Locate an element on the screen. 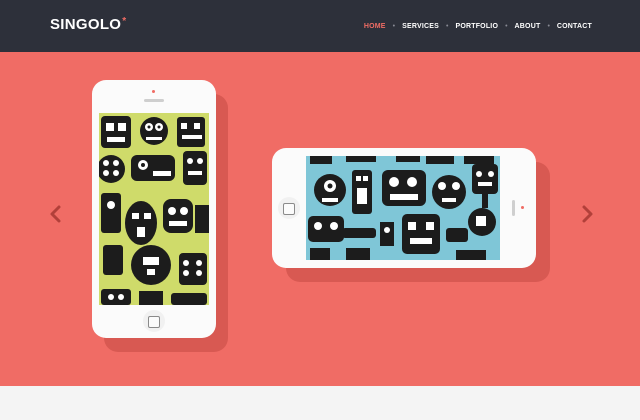 The width and height of the screenshot is (640, 420). nav-contact: CONTACT is located at coordinates (574, 26).